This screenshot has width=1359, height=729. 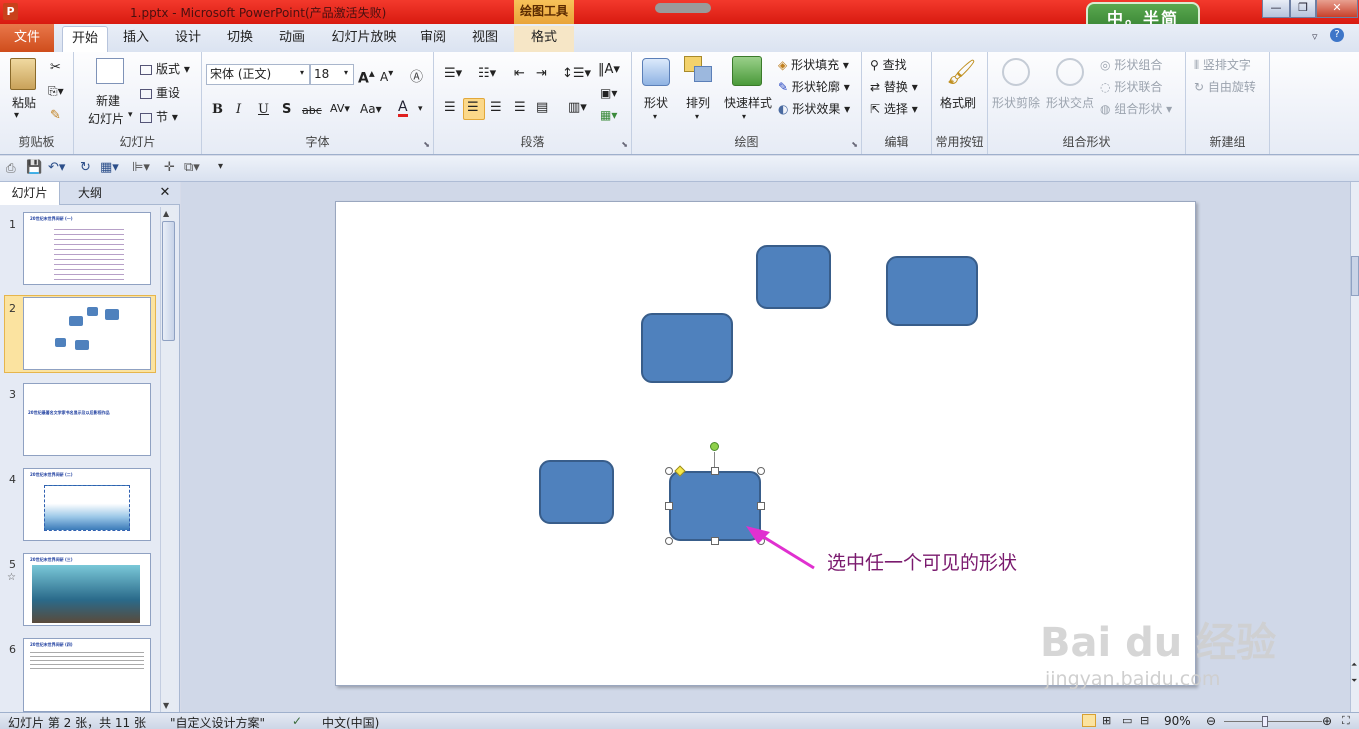 What do you see at coordinates (55, 115) in the screenshot?
I see `format-painter-small-icon: ✎` at bounding box center [55, 115].